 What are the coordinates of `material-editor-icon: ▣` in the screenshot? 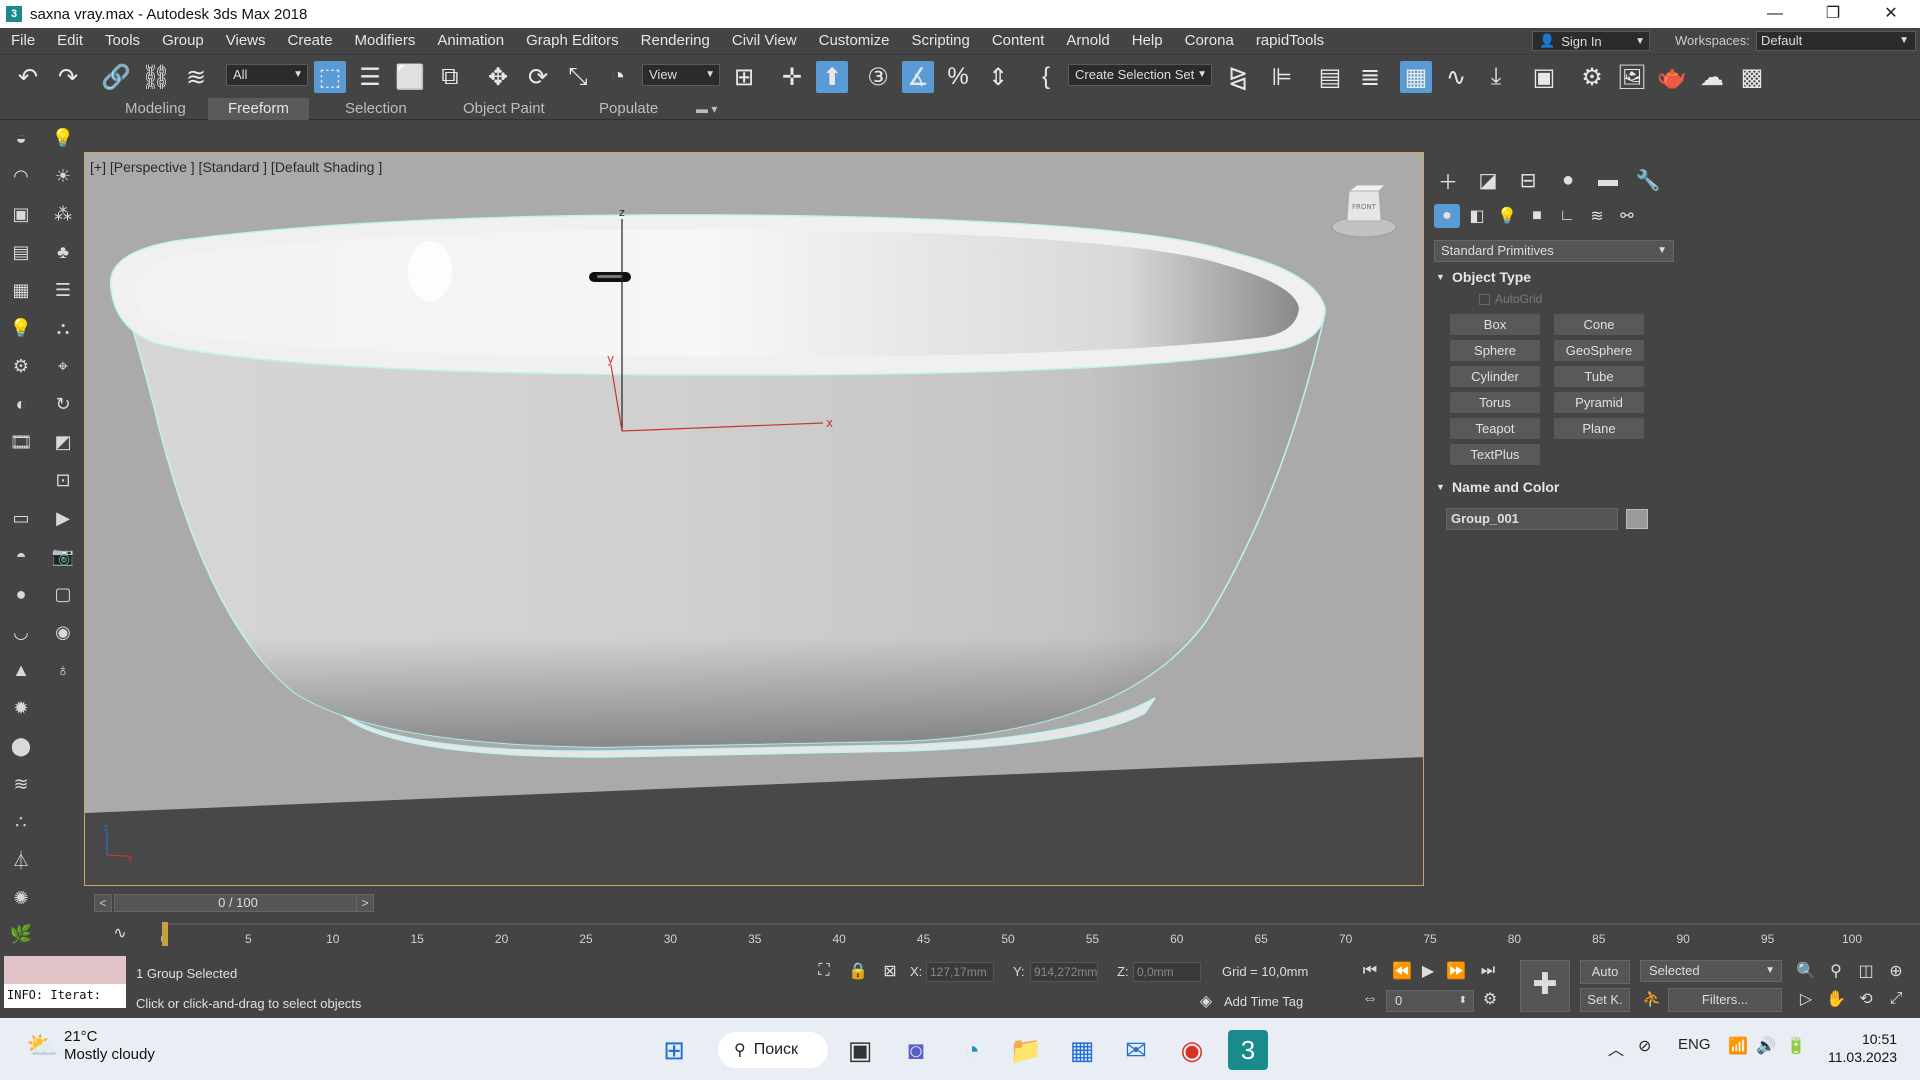 It's located at (1544, 77).